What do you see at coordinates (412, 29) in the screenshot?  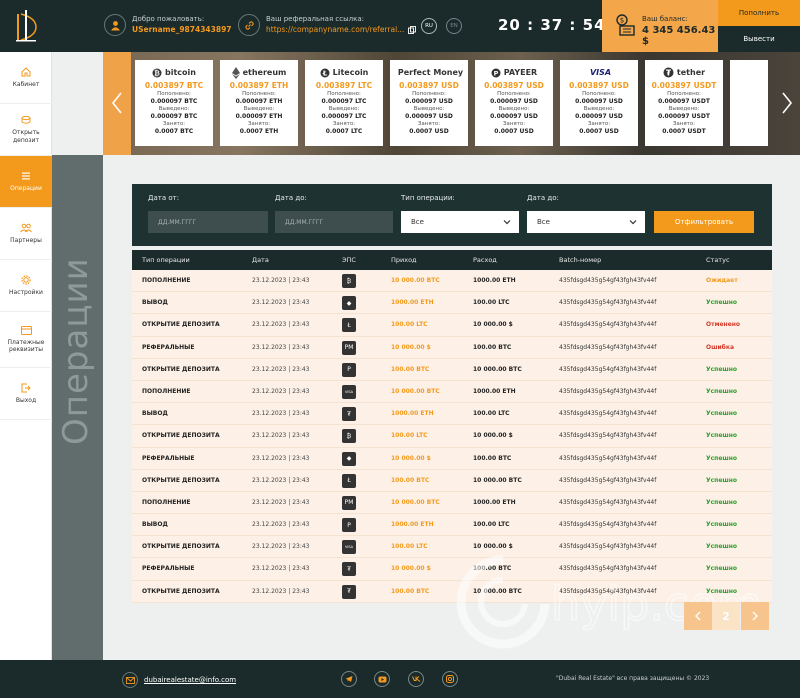 I see `copy-icon` at bounding box center [412, 29].